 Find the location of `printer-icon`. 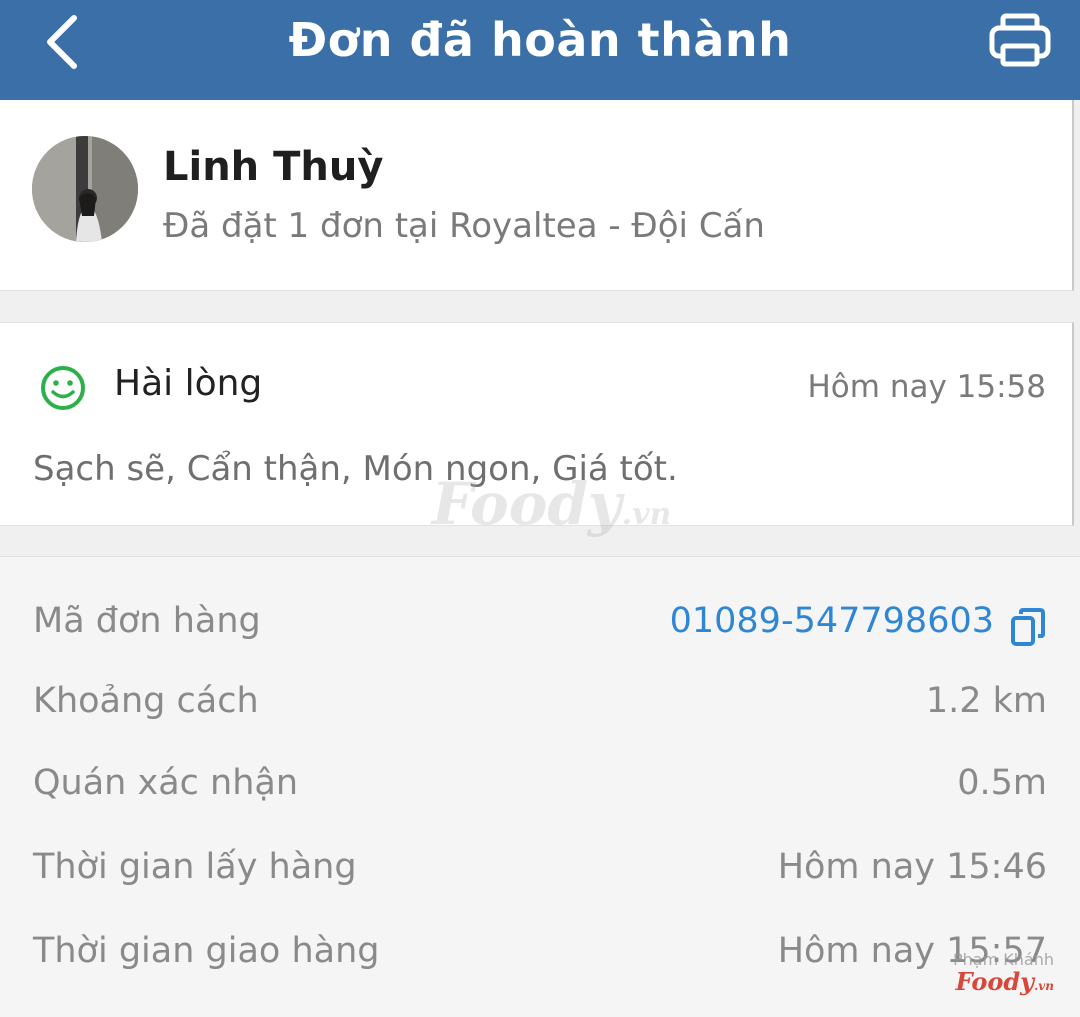

printer-icon is located at coordinates (1020, 40).